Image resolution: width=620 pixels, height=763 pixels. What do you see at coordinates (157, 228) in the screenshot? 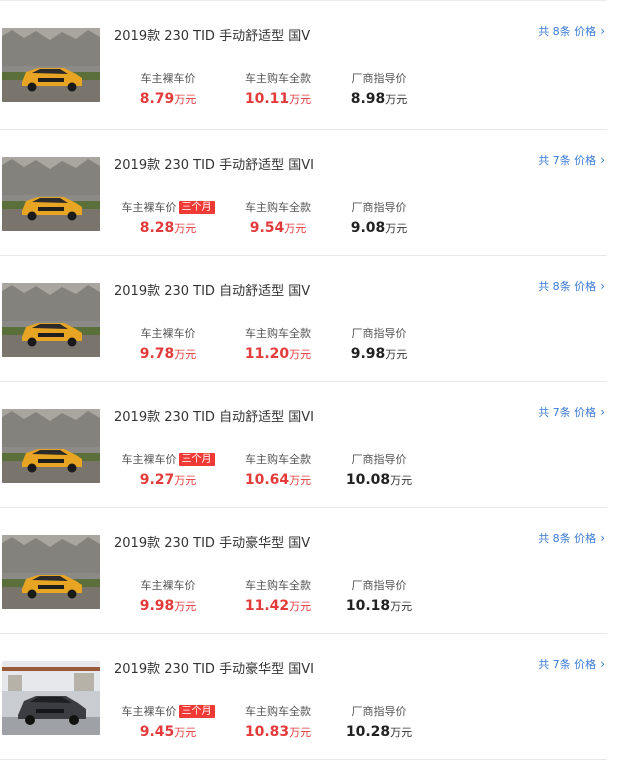
I see `owner-price-value: 8.28` at bounding box center [157, 228].